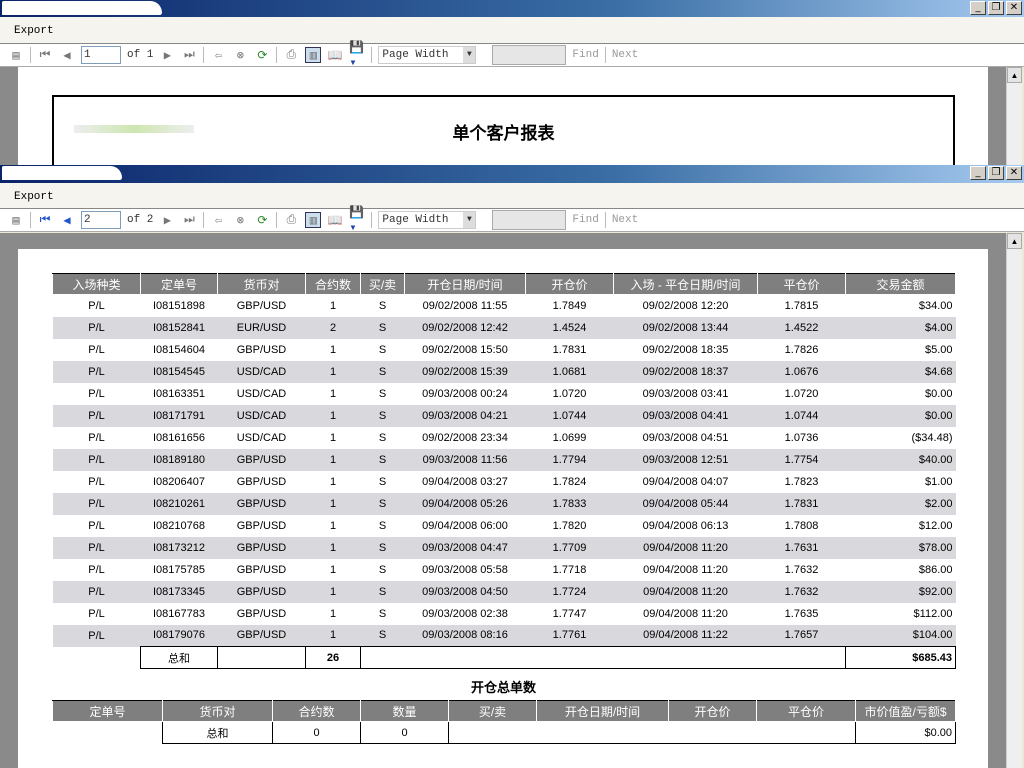  I want to click on total-contracts: 0, so click(316, 732).